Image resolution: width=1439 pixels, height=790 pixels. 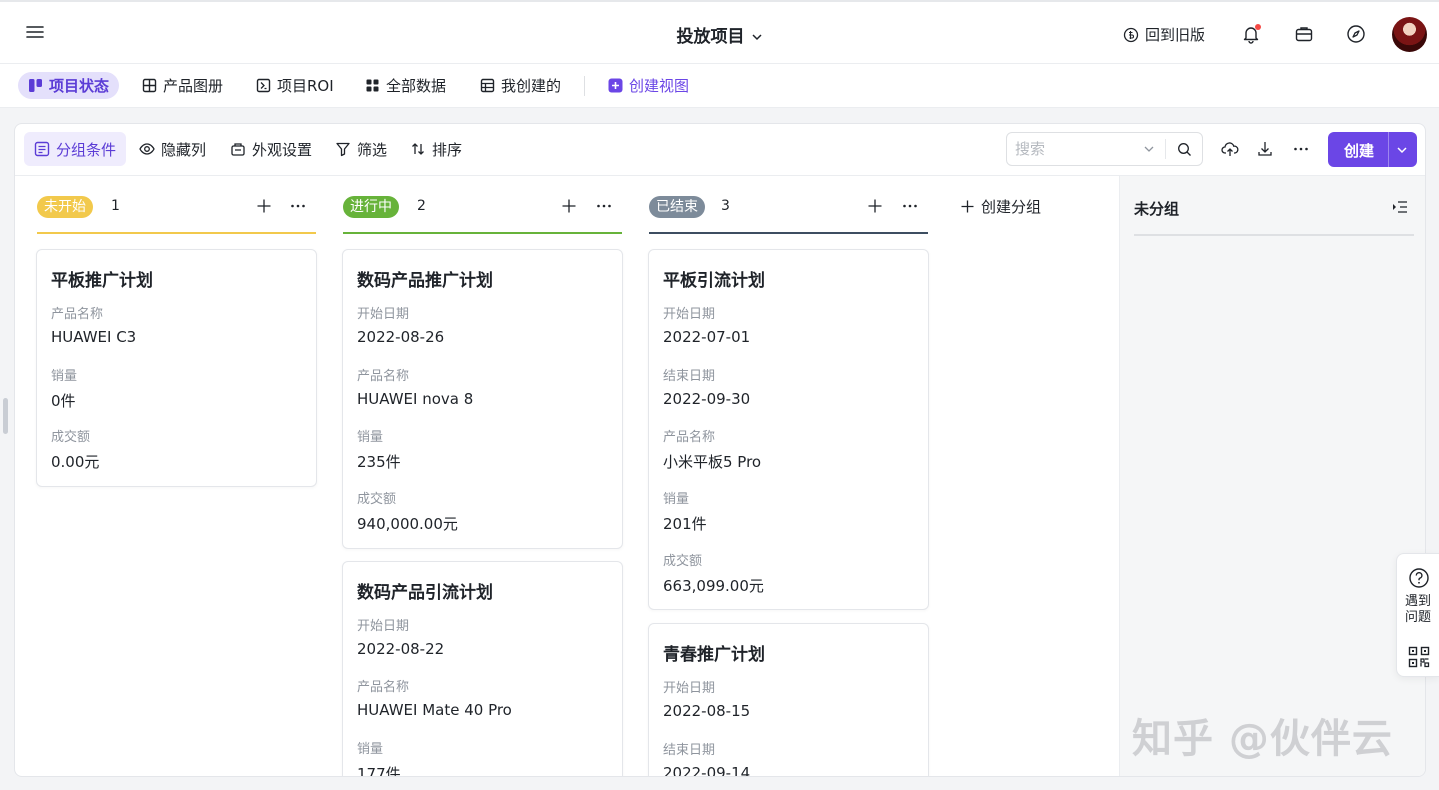 What do you see at coordinates (707, 770) in the screenshot?
I see `field-value: 2022-09-14` at bounding box center [707, 770].